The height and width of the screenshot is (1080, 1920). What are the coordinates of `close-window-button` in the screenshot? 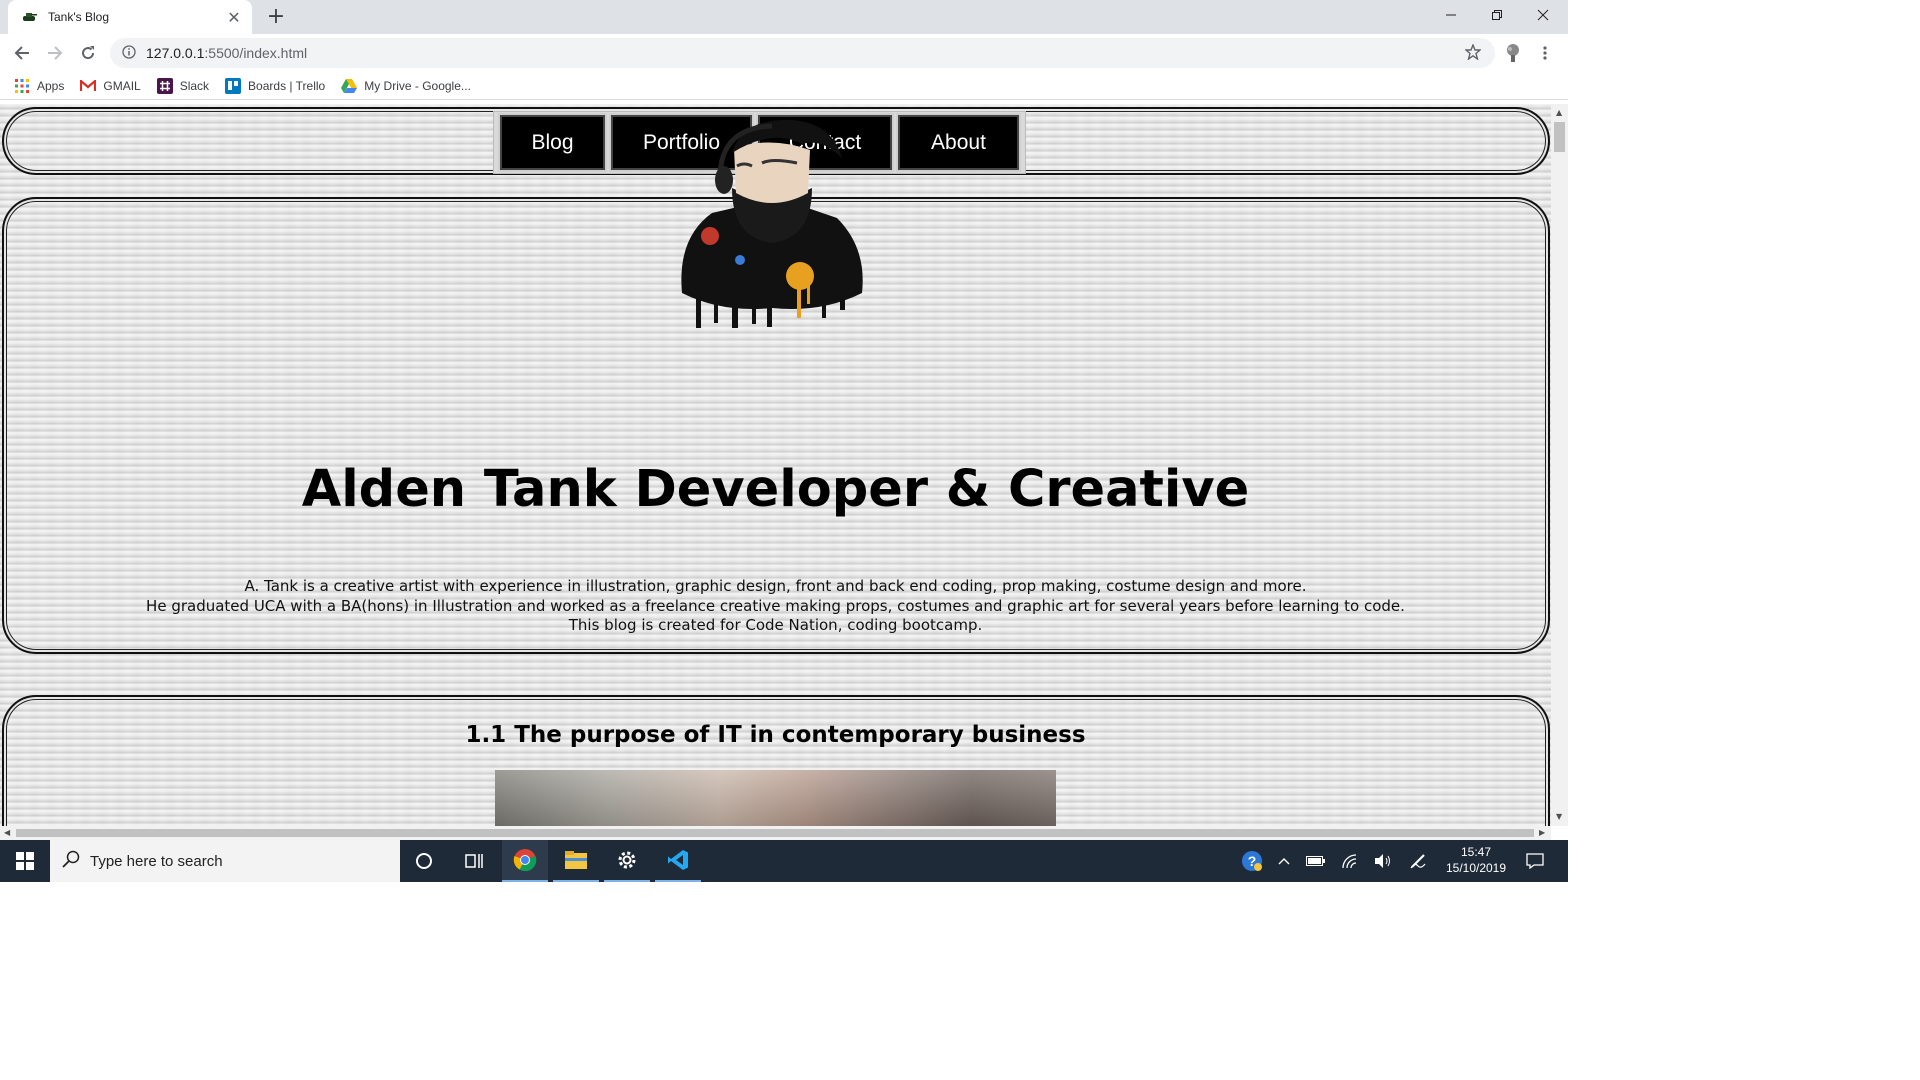 It's located at (1543, 15).